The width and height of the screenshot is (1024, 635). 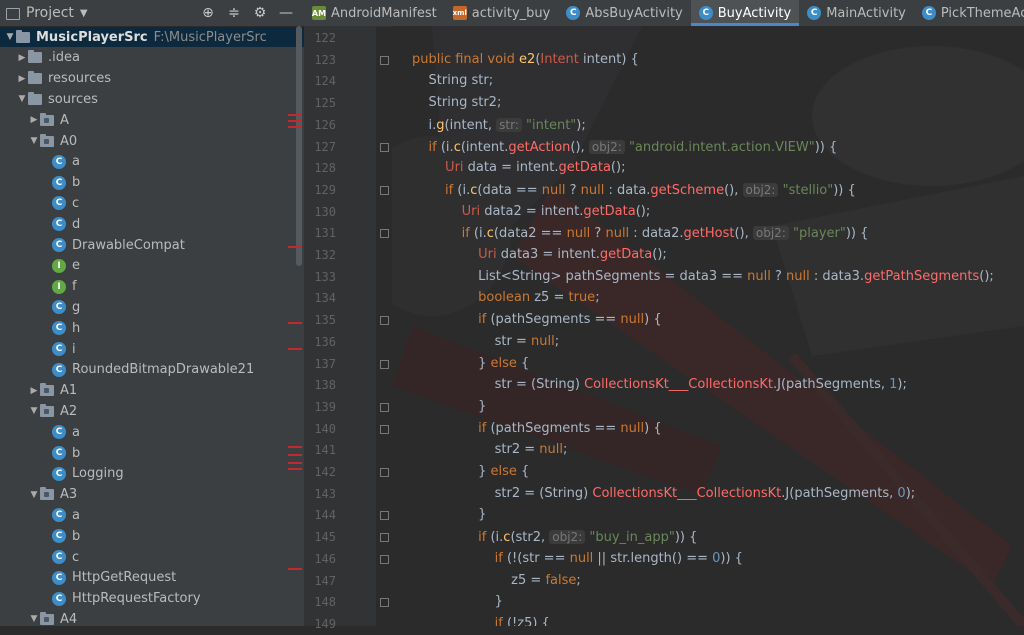 I want to click on tree-item: ▼ A4, so click(x=152, y=617).